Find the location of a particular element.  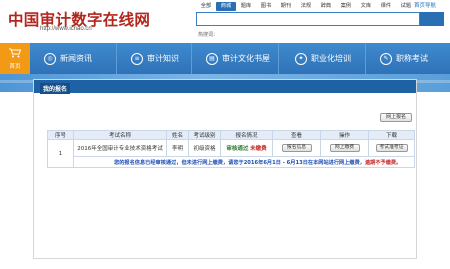

tab-dictionary: 辞典 is located at coordinates (326, 6).